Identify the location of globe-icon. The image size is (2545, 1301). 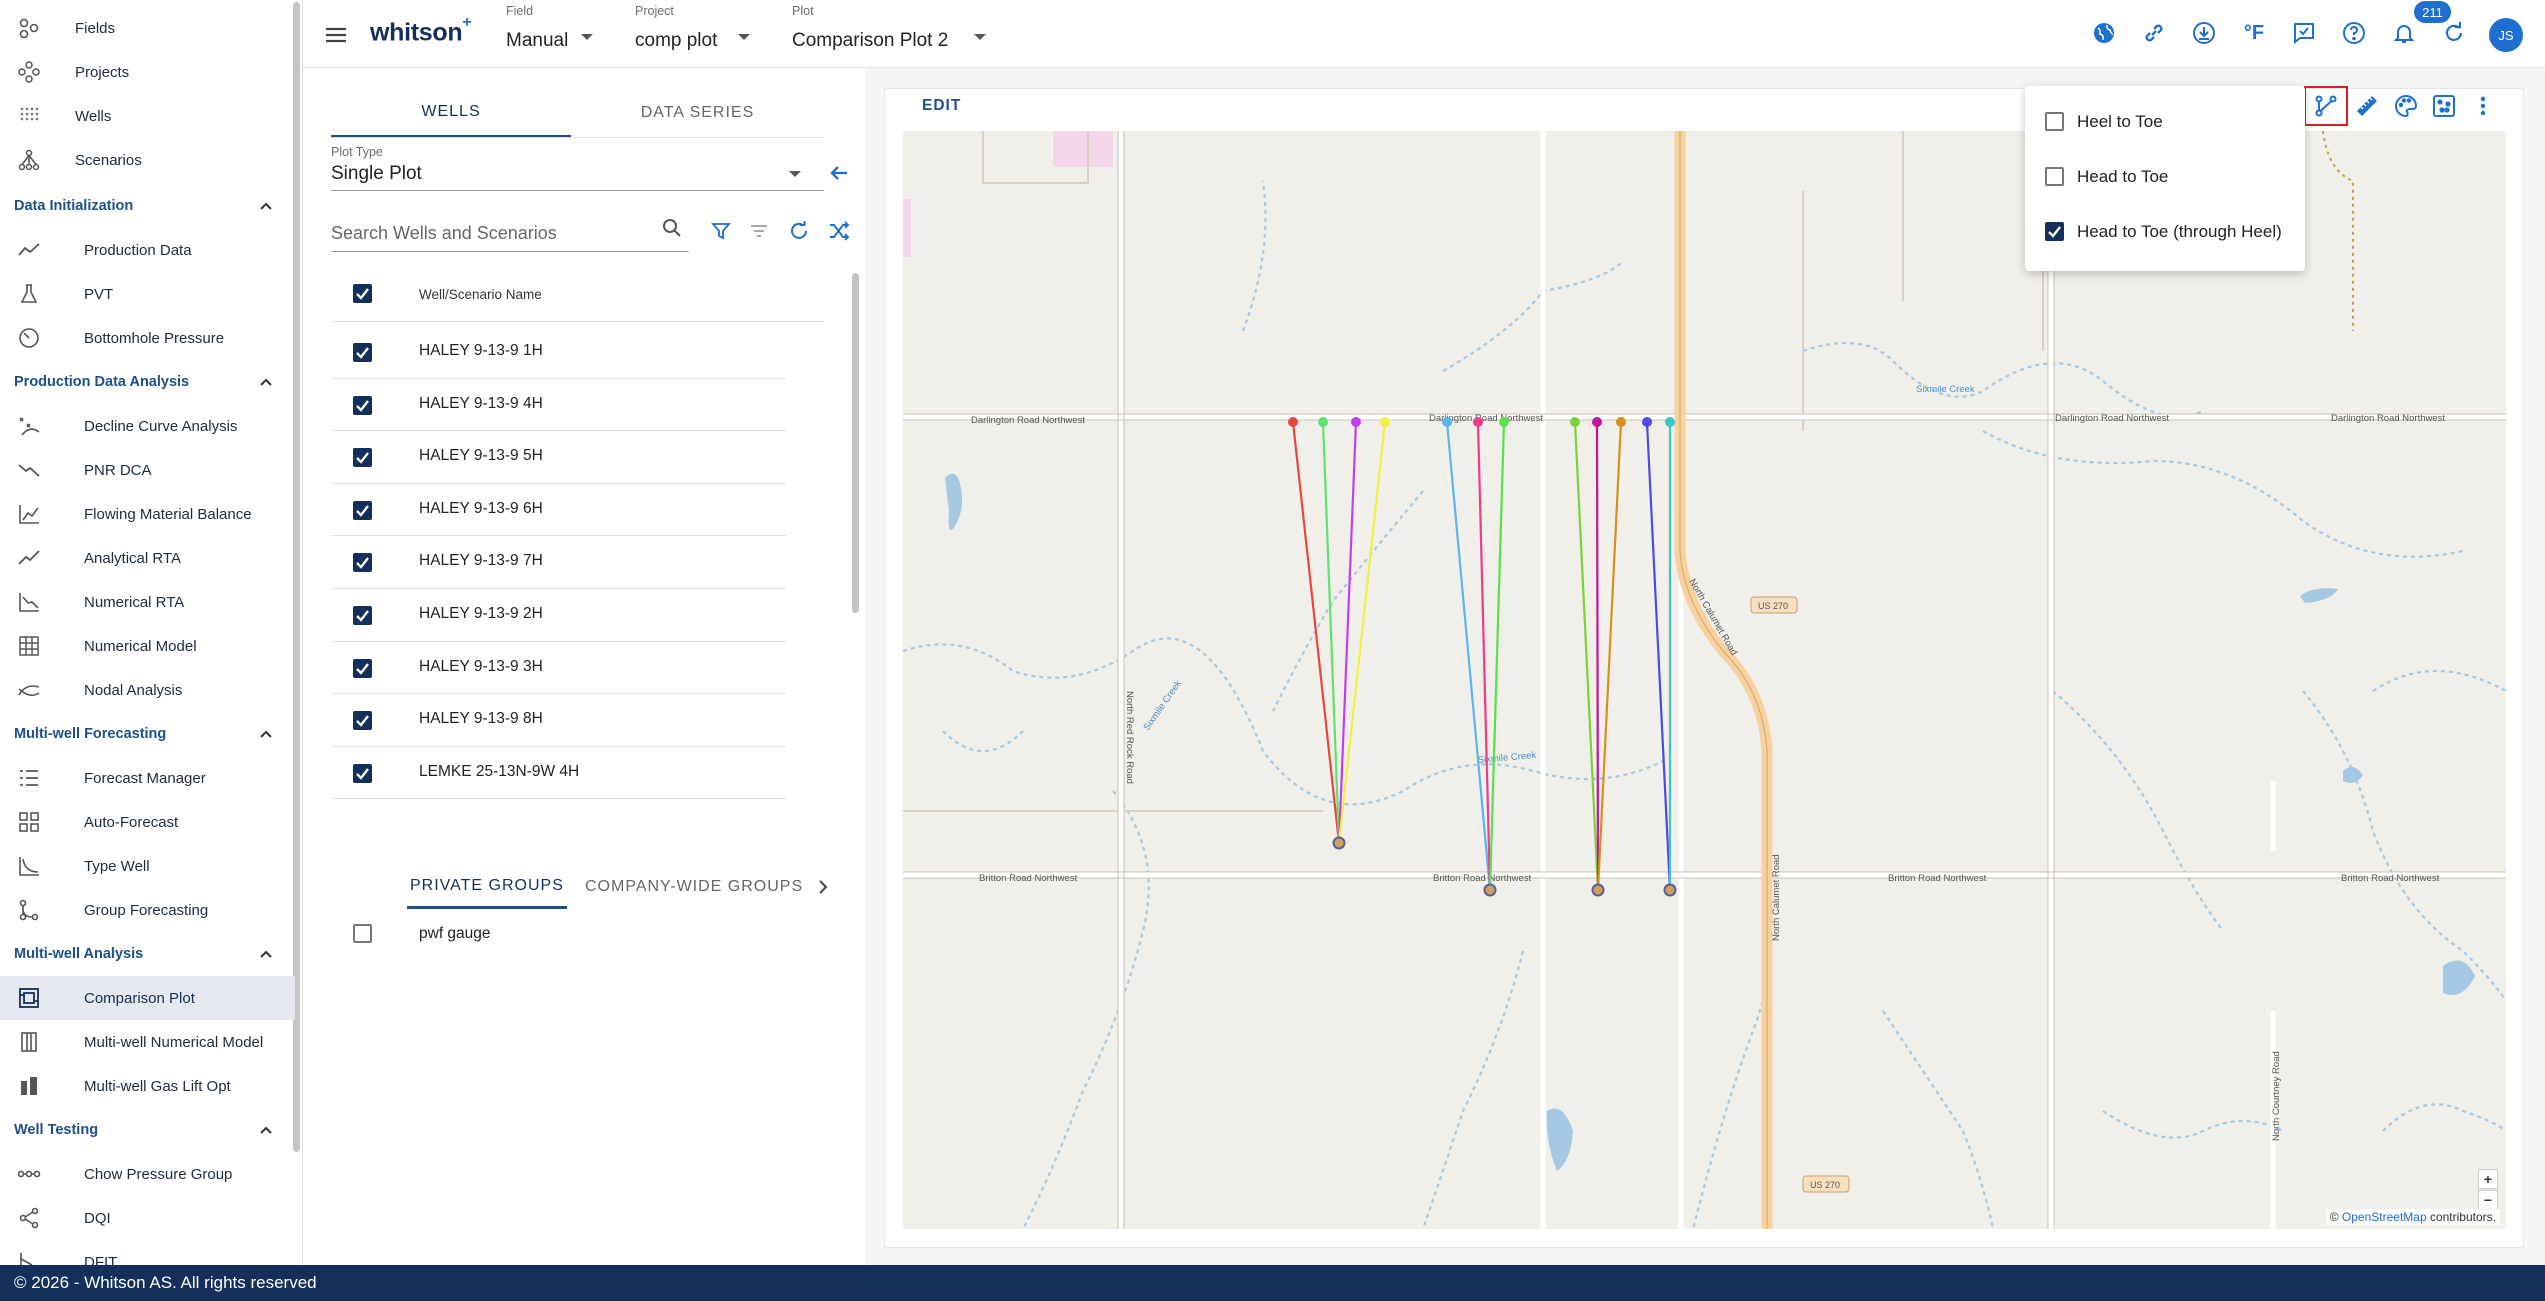
(2104, 33).